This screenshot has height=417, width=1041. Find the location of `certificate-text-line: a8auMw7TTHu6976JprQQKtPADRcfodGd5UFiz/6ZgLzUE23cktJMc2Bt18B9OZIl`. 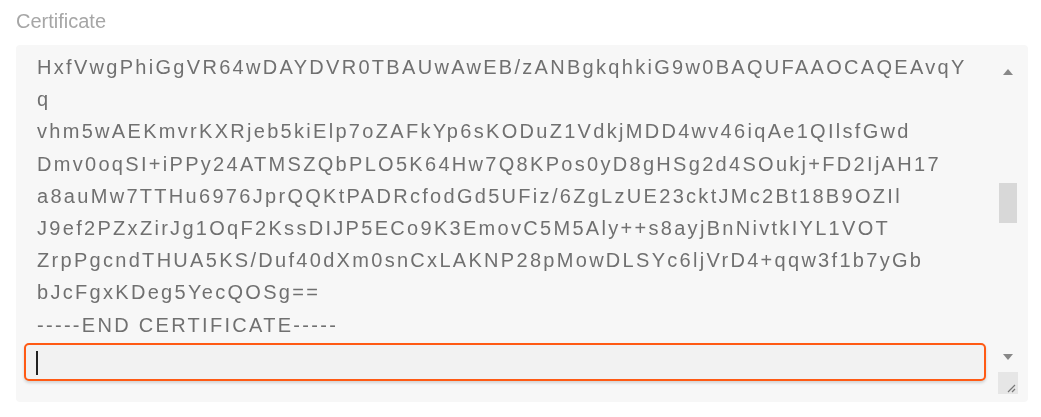

certificate-text-line: a8auMw7TTHu6976JprQQKtPADRcfodGd5UFiz/6ZgLzUE23cktJMc2Bt18B9OZIl is located at coordinates (469, 196).